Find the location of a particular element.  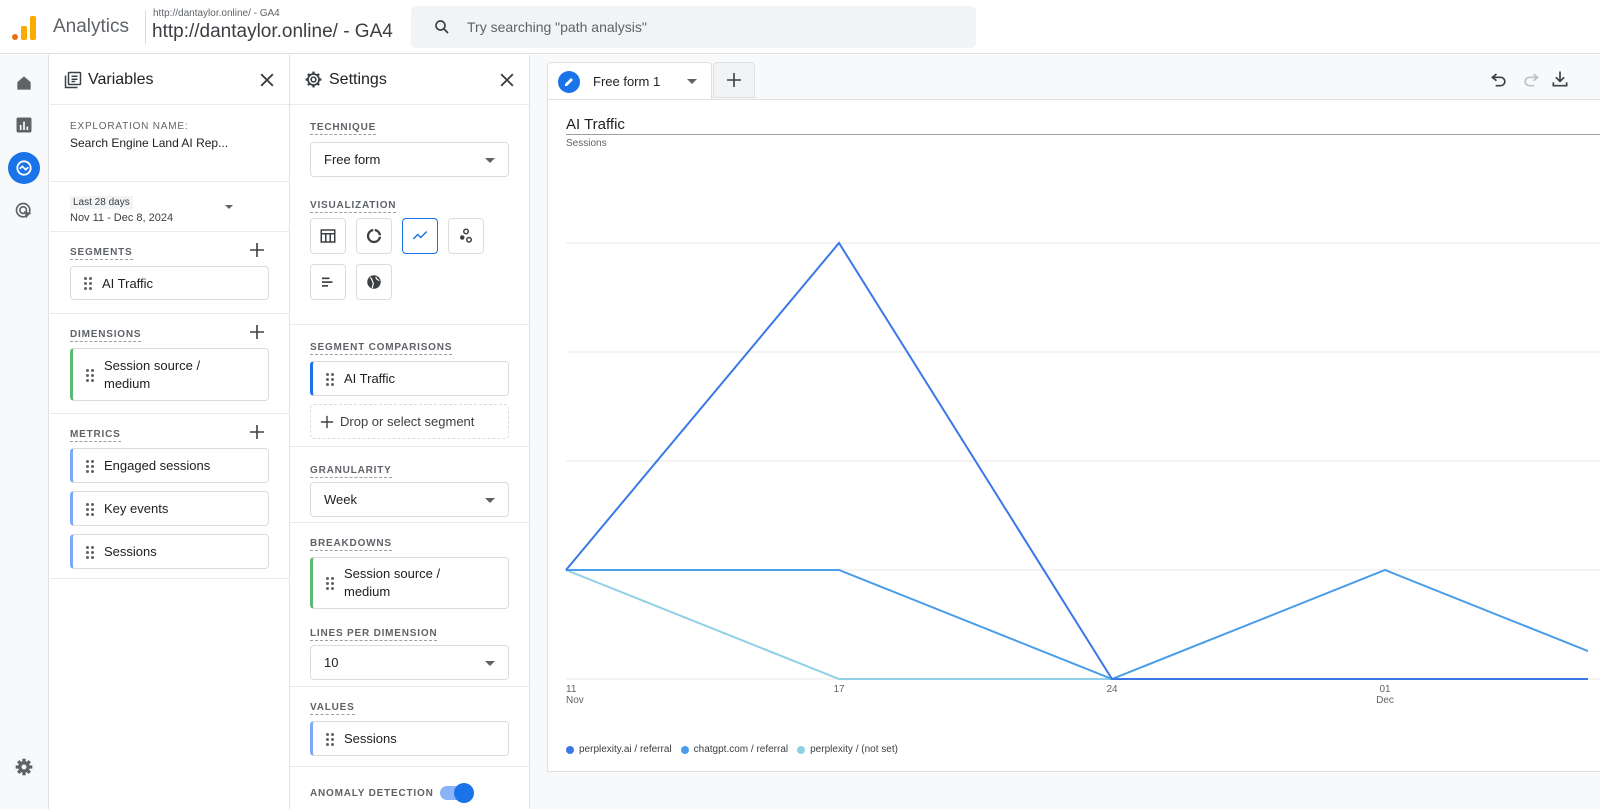

series-line-perplexity-not-set- is located at coordinates (1082, 624).